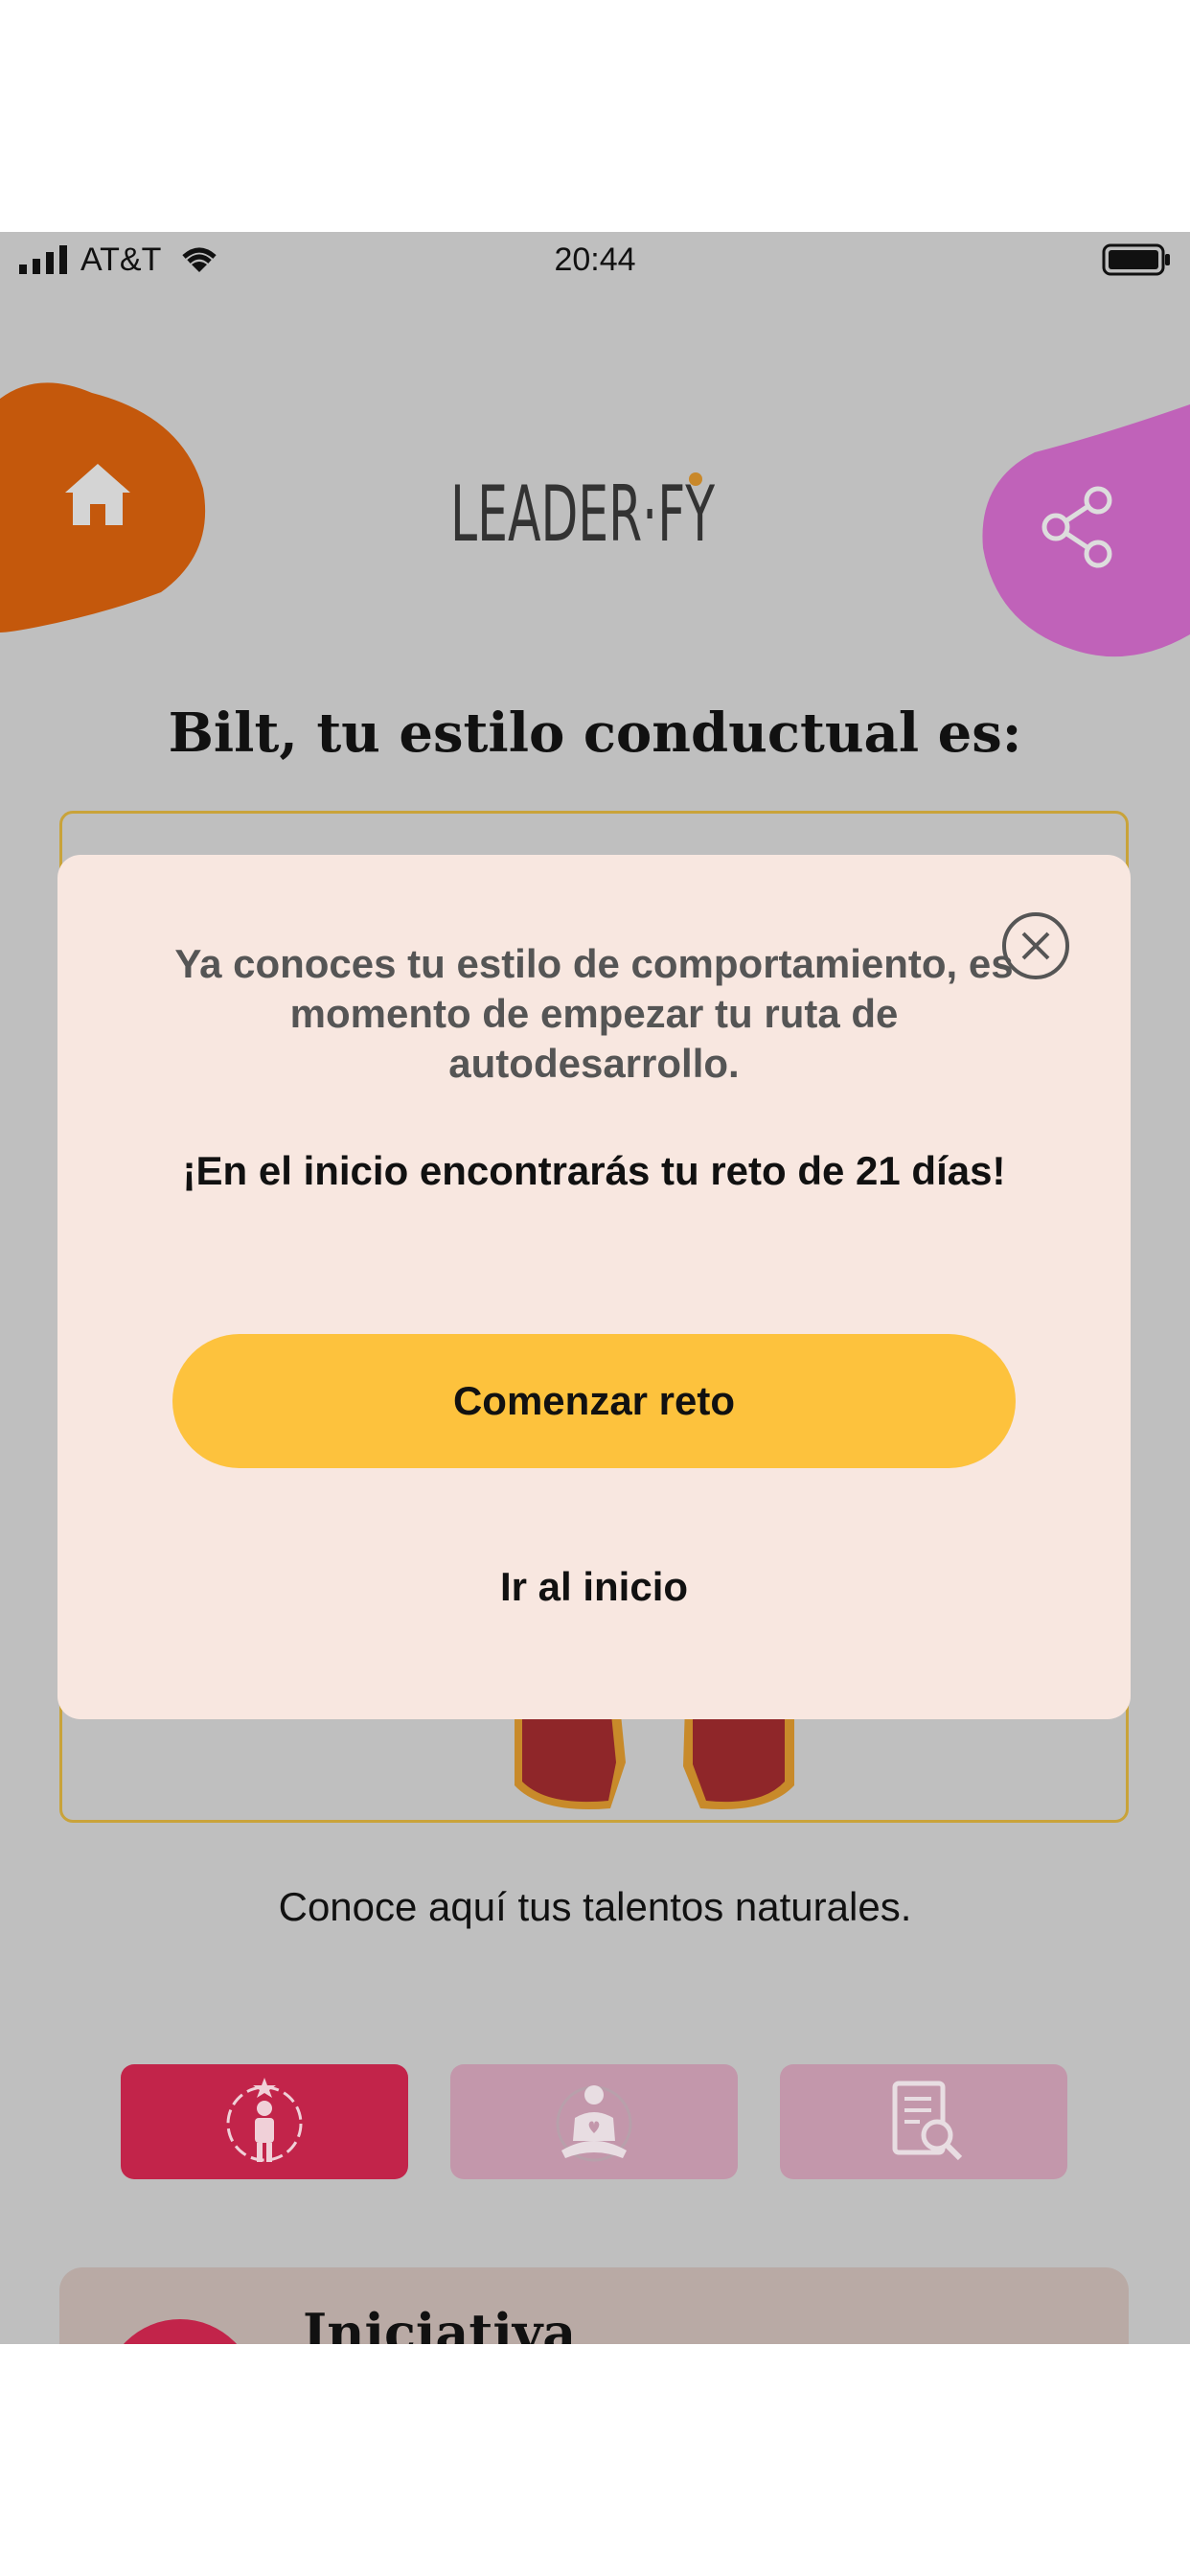 The width and height of the screenshot is (1190, 2576). Describe the element at coordinates (595, 734) in the screenshot. I see `result-title: Bilt, tu estilo conductual es:` at that location.